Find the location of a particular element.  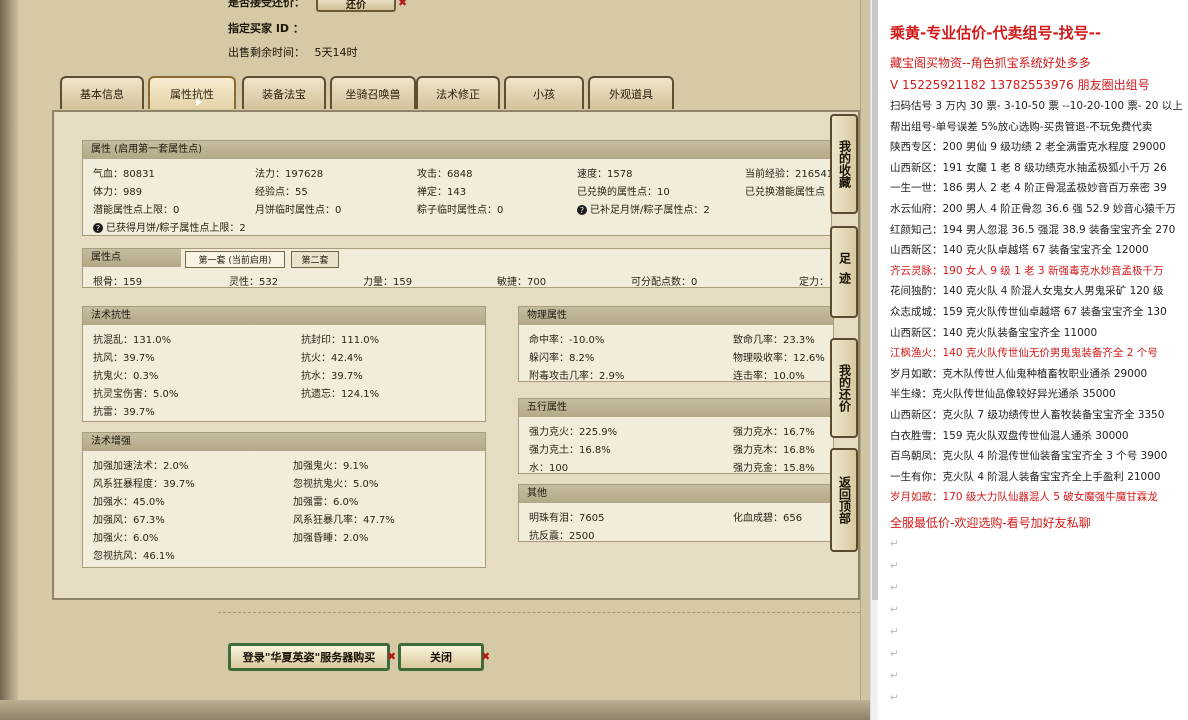

phys-absorb: 物理吸收率：12.6% is located at coordinates (779, 358).